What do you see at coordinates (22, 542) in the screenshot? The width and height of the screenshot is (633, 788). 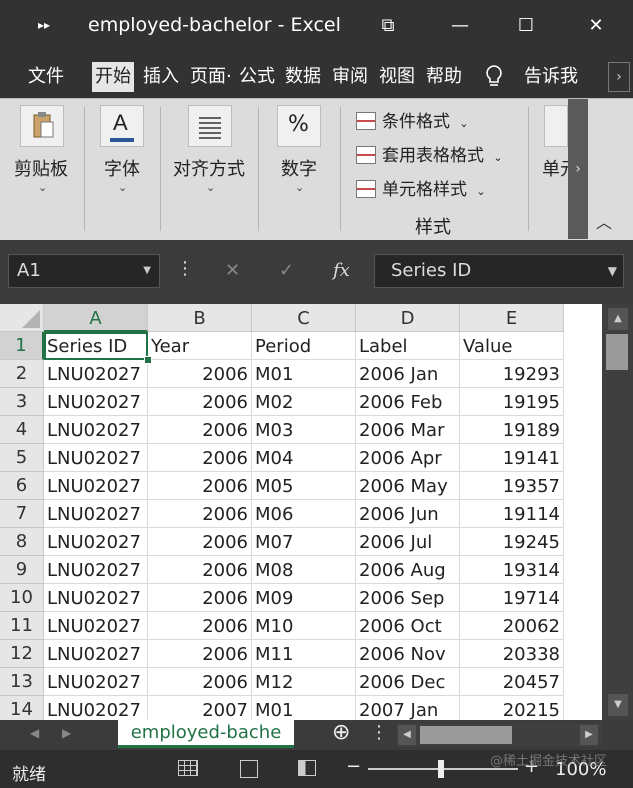 I see `row-header: 8` at bounding box center [22, 542].